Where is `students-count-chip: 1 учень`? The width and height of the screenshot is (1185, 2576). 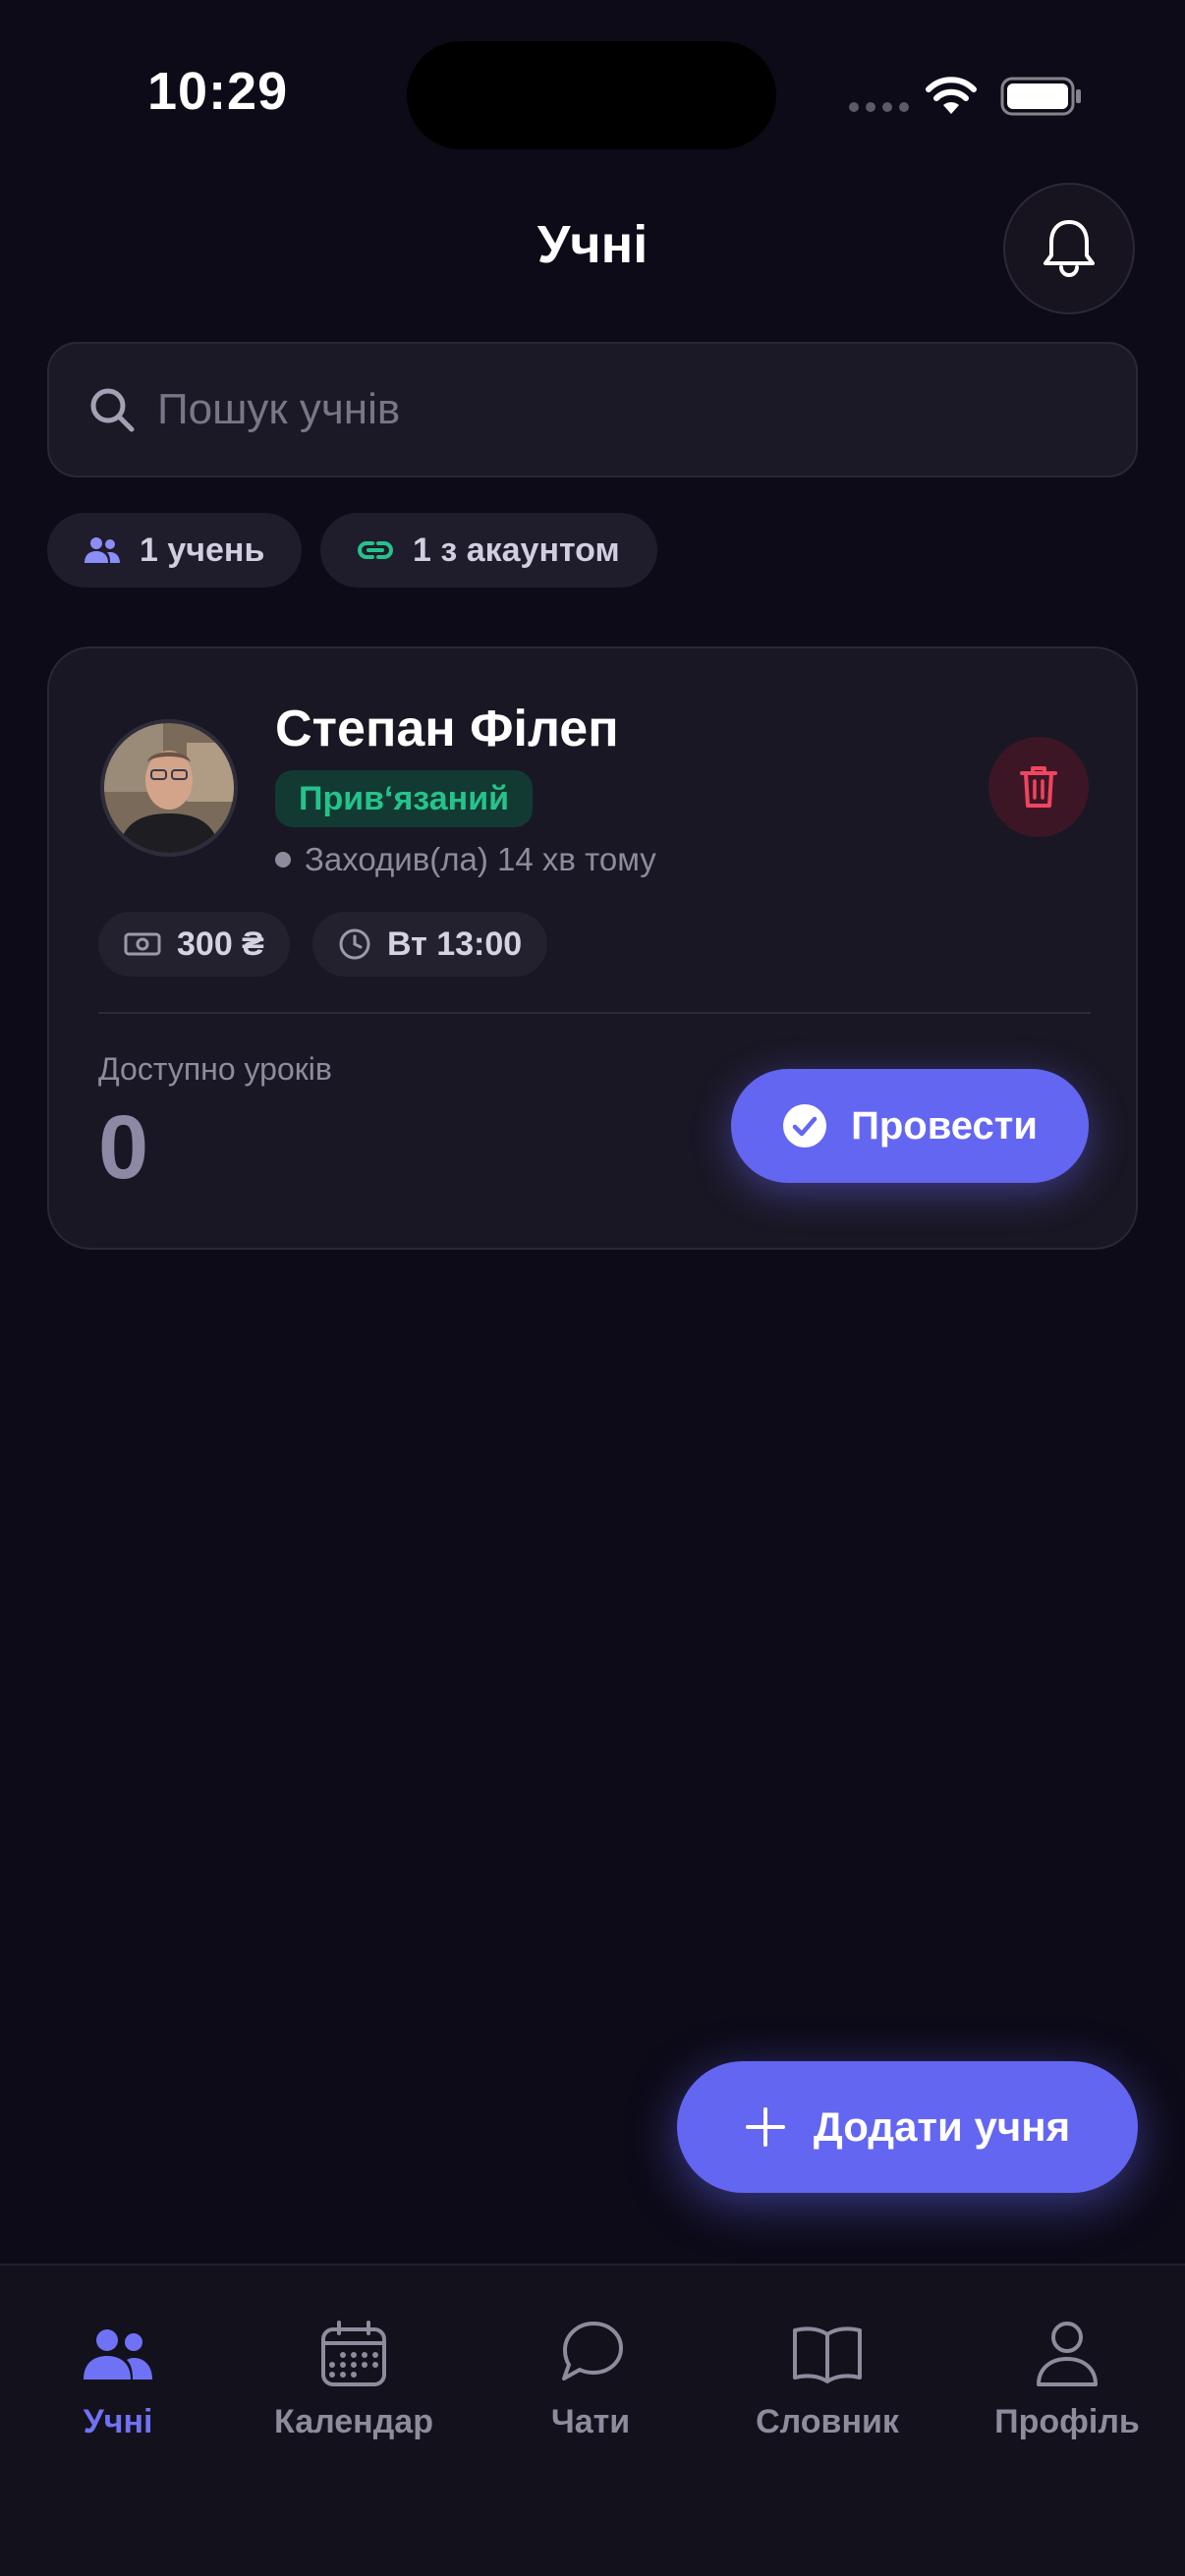
students-count-chip: 1 учень is located at coordinates (175, 550).